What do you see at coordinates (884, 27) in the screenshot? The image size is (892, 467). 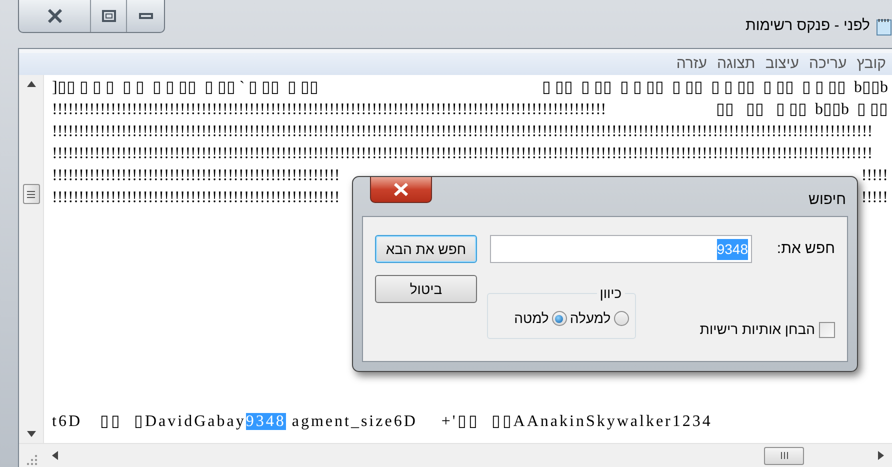 I see `notepad-icon` at bounding box center [884, 27].